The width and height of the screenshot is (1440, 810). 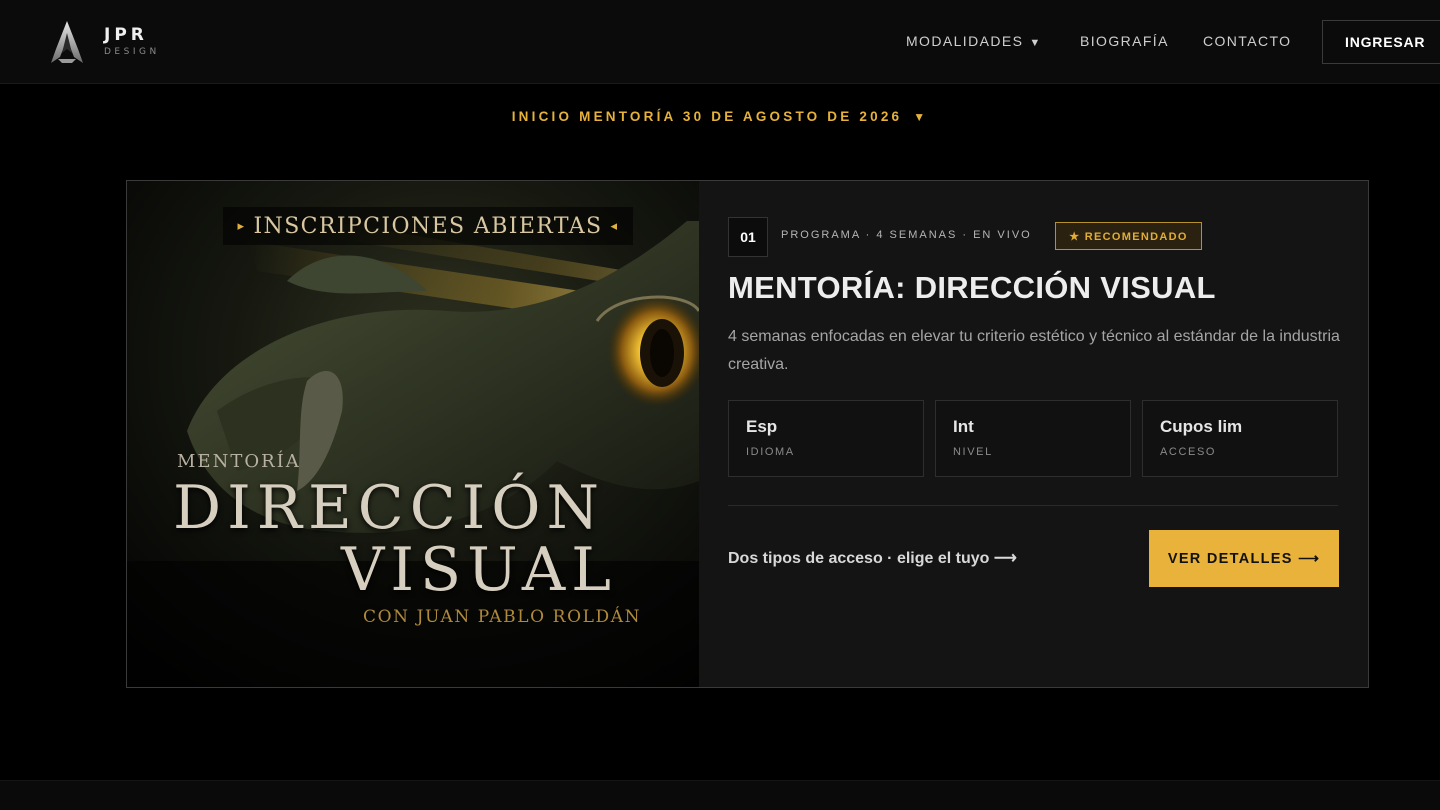 What do you see at coordinates (1033, 505) in the screenshot?
I see `divider` at bounding box center [1033, 505].